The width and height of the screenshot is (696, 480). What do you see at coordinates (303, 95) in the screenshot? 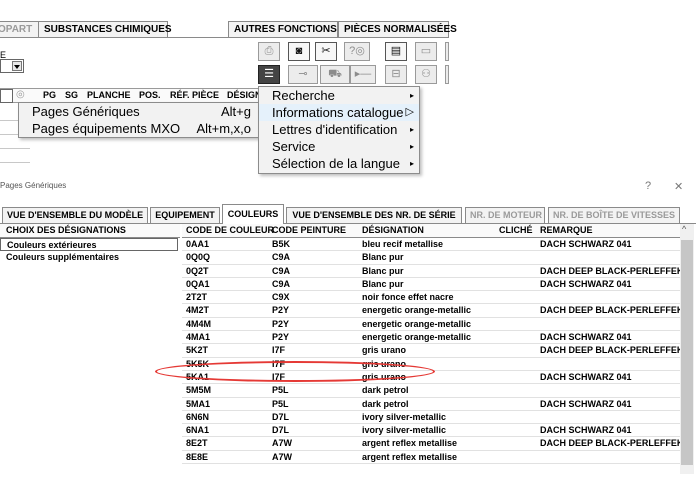
I see `menu-item-label: Recherche` at bounding box center [303, 95].